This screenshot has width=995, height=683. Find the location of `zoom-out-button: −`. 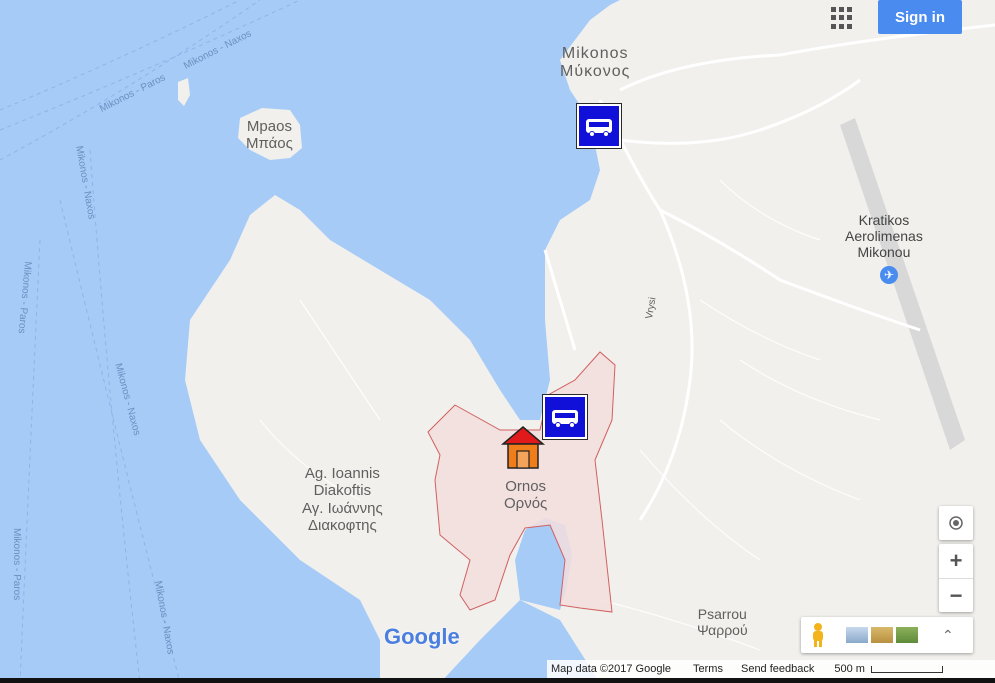

zoom-out-button: − is located at coordinates (956, 595).